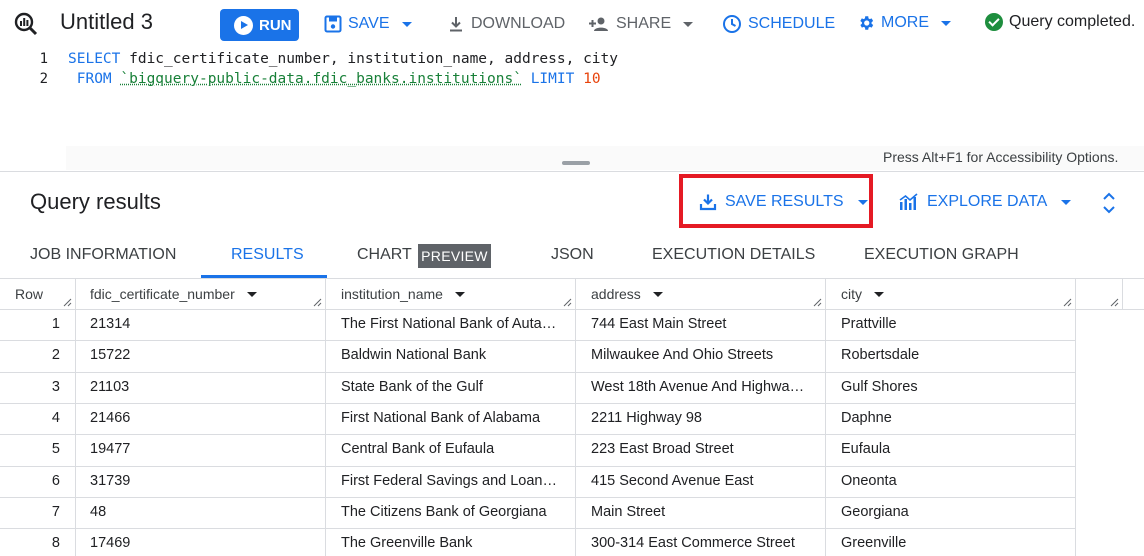  I want to click on row-number: 6, so click(55, 480).